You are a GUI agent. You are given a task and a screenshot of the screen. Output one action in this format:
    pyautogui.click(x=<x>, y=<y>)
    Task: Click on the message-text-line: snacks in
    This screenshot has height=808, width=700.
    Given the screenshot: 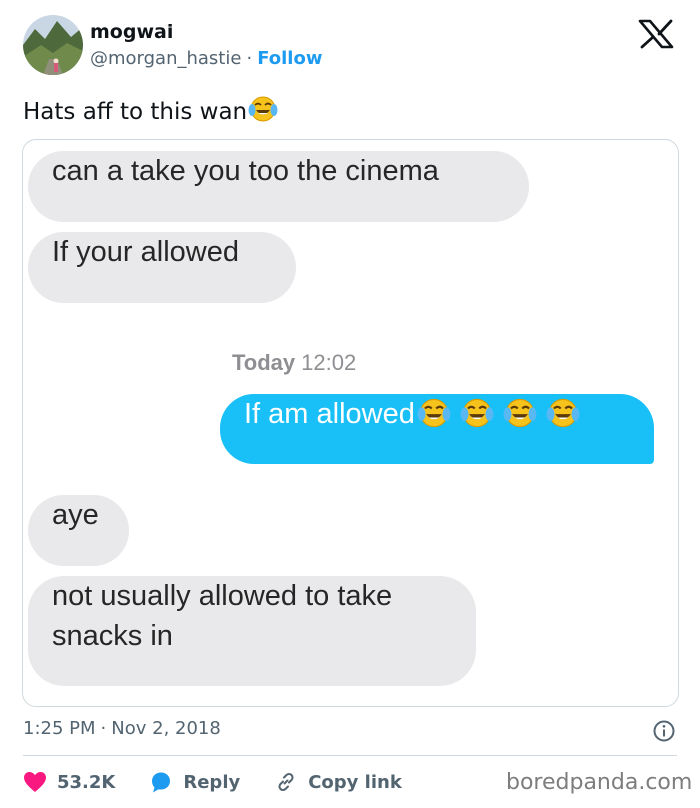 What is the action you would take?
    pyautogui.click(x=112, y=636)
    